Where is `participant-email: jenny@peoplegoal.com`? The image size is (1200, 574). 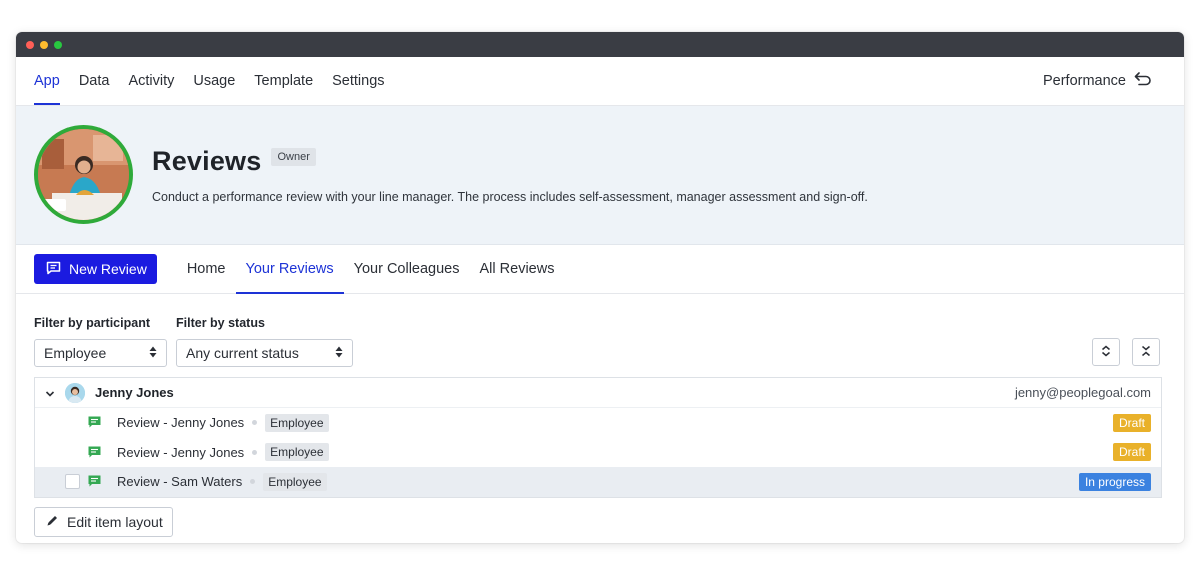 participant-email: jenny@peoplegoal.com is located at coordinates (1082, 392).